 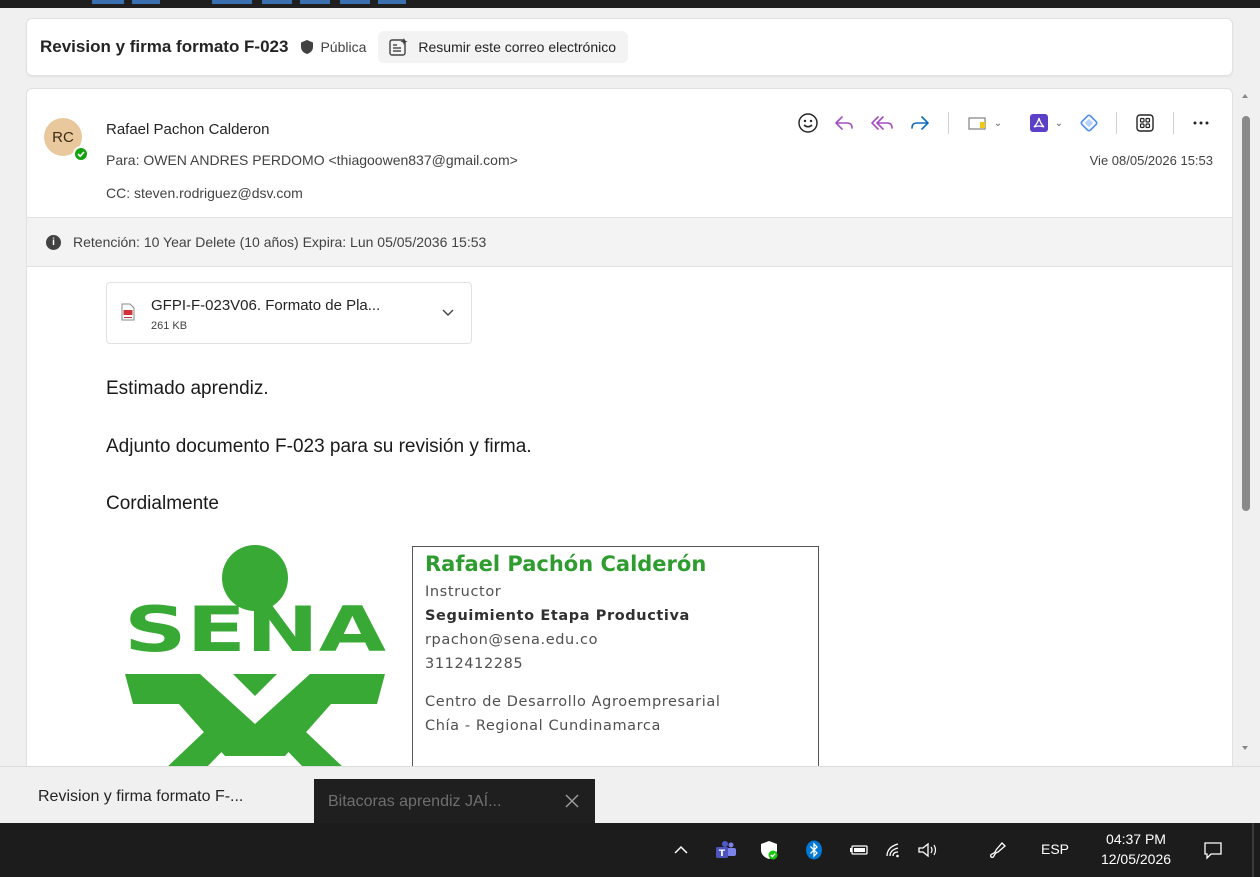 I want to click on reply-icon, so click(x=844, y=123).